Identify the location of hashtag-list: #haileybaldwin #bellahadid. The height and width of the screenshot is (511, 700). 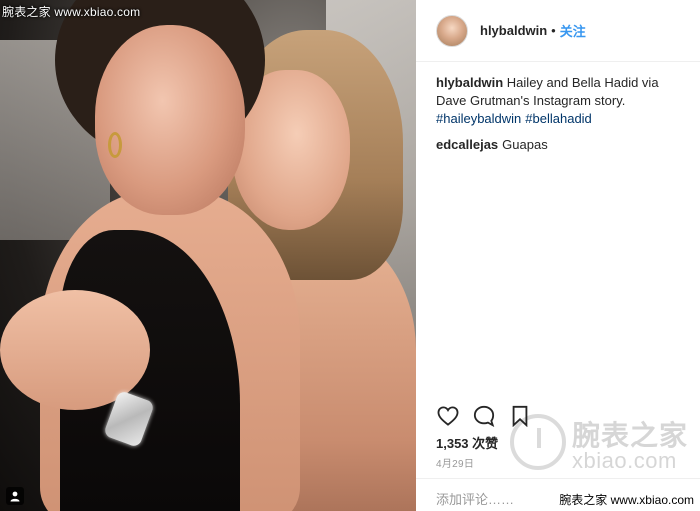
(558, 119).